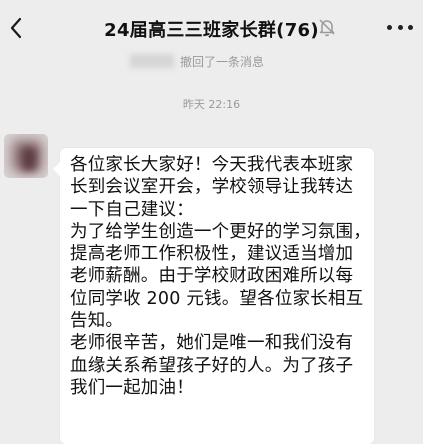 Image resolution: width=423 pixels, height=444 pixels. What do you see at coordinates (152, 61) in the screenshot?
I see `blurred-sender-name` at bounding box center [152, 61].